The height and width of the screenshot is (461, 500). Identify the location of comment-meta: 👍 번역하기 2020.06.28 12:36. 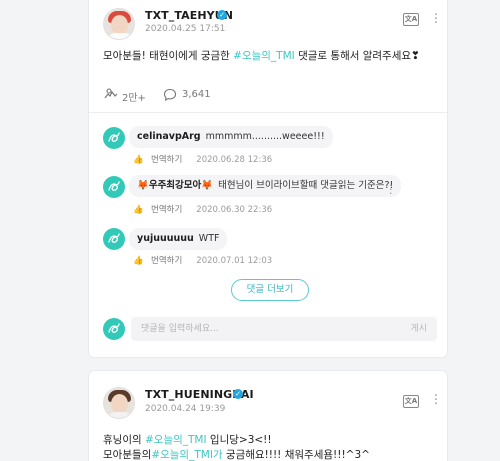
(202, 159).